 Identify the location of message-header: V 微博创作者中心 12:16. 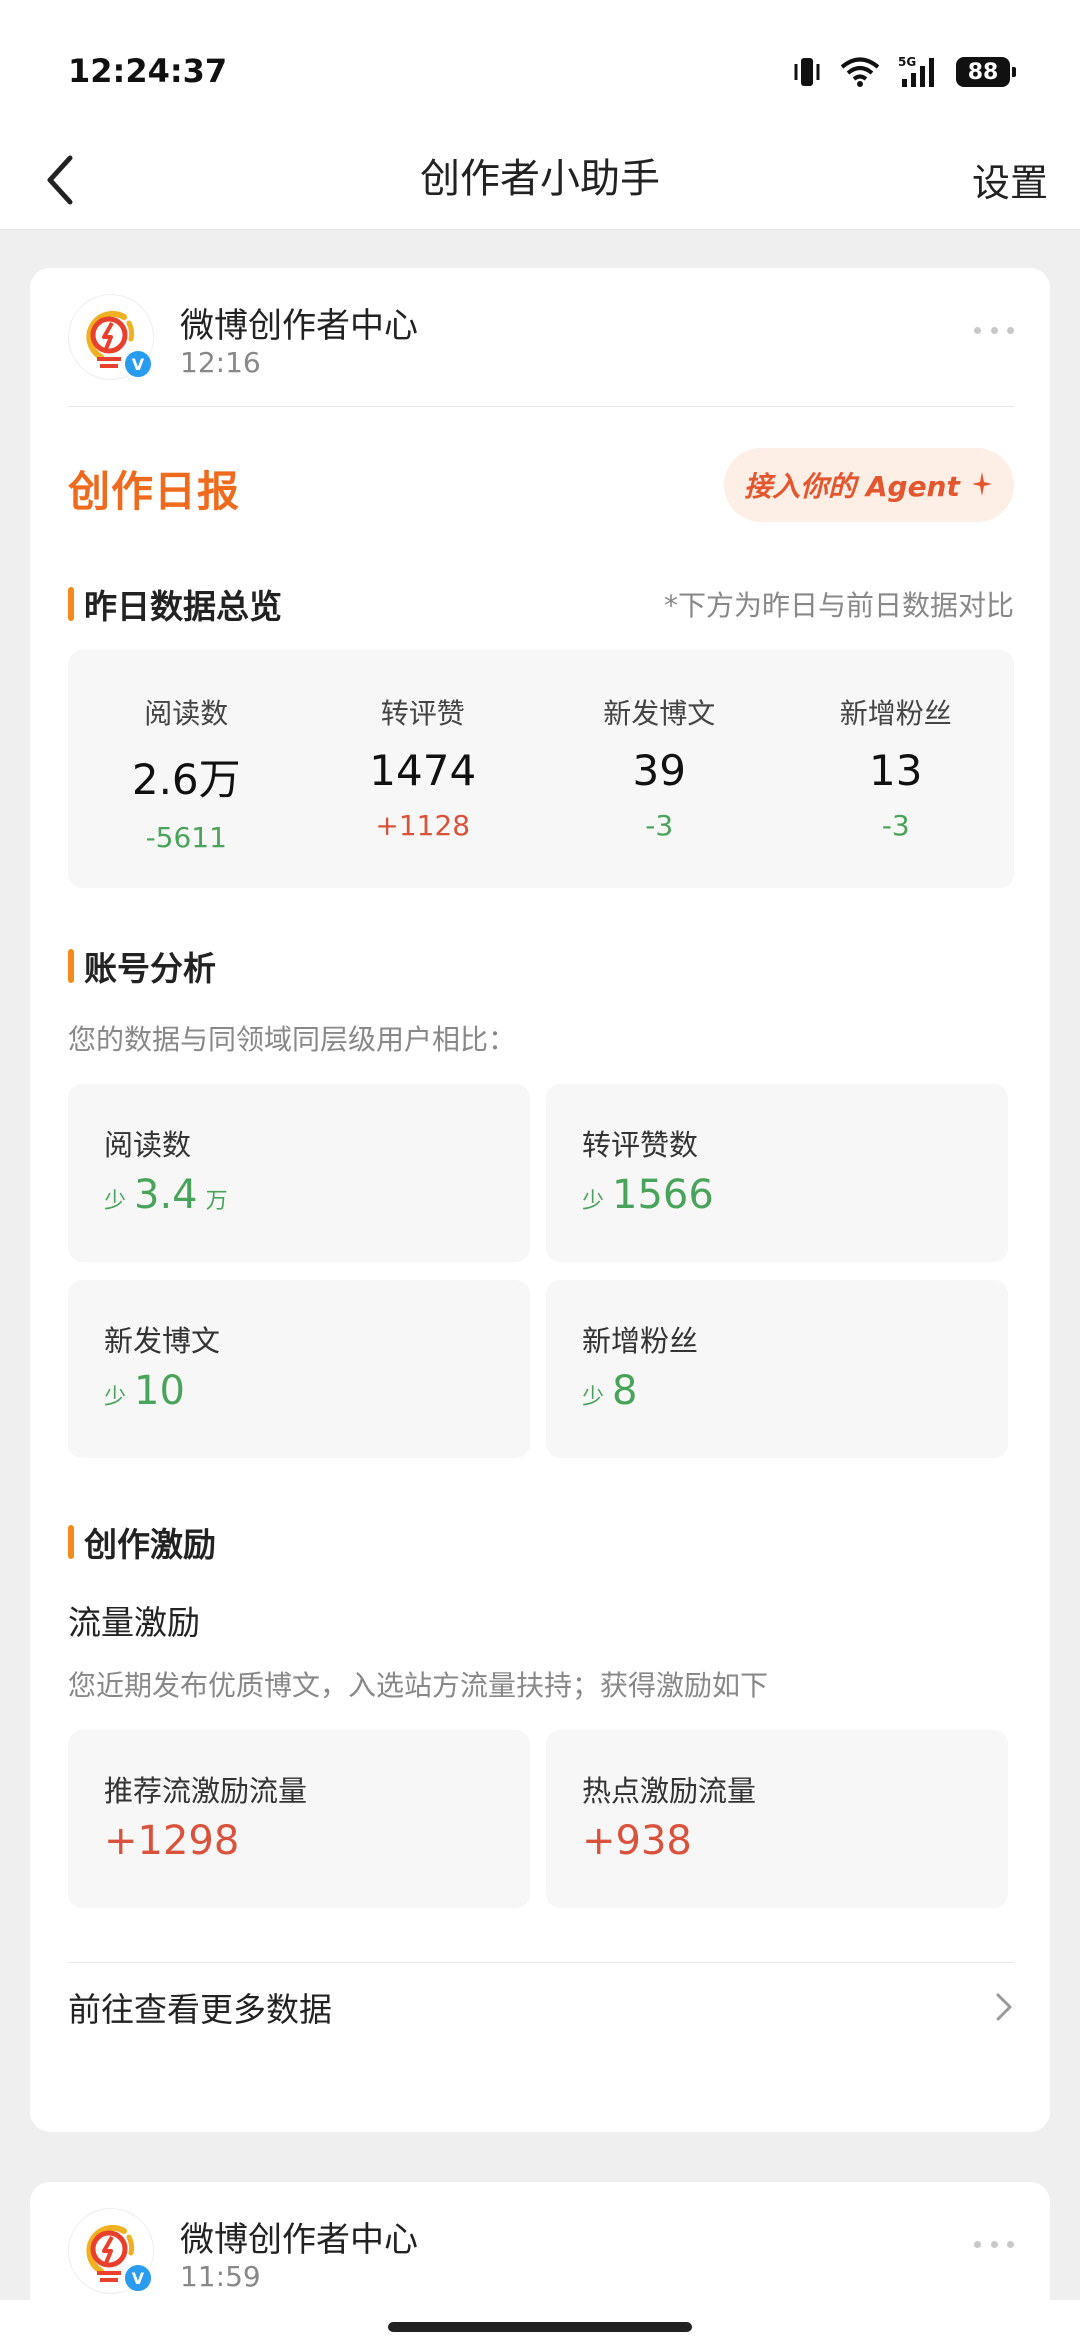
(540, 337).